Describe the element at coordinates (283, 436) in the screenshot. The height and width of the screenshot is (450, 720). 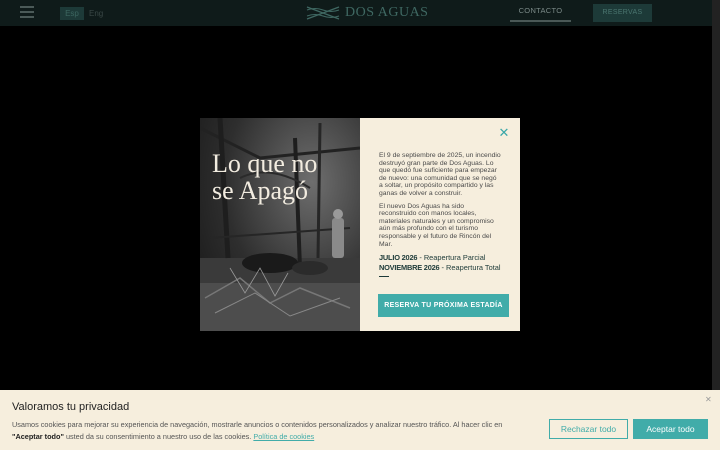
I see `cookie-policy-link: Política de cookies` at that location.